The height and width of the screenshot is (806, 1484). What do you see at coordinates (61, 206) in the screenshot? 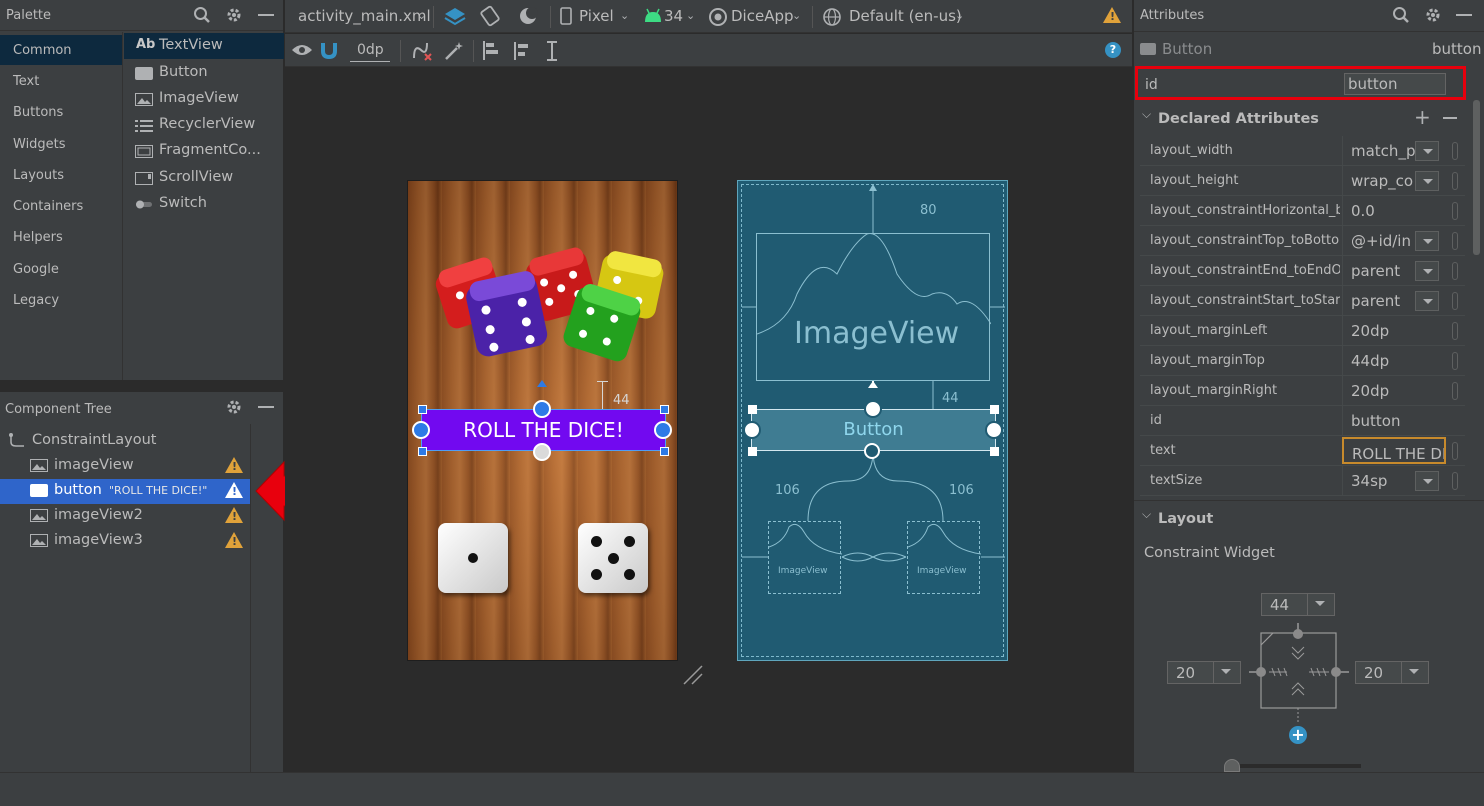
I see `palette-category-containers: Containers` at bounding box center [61, 206].